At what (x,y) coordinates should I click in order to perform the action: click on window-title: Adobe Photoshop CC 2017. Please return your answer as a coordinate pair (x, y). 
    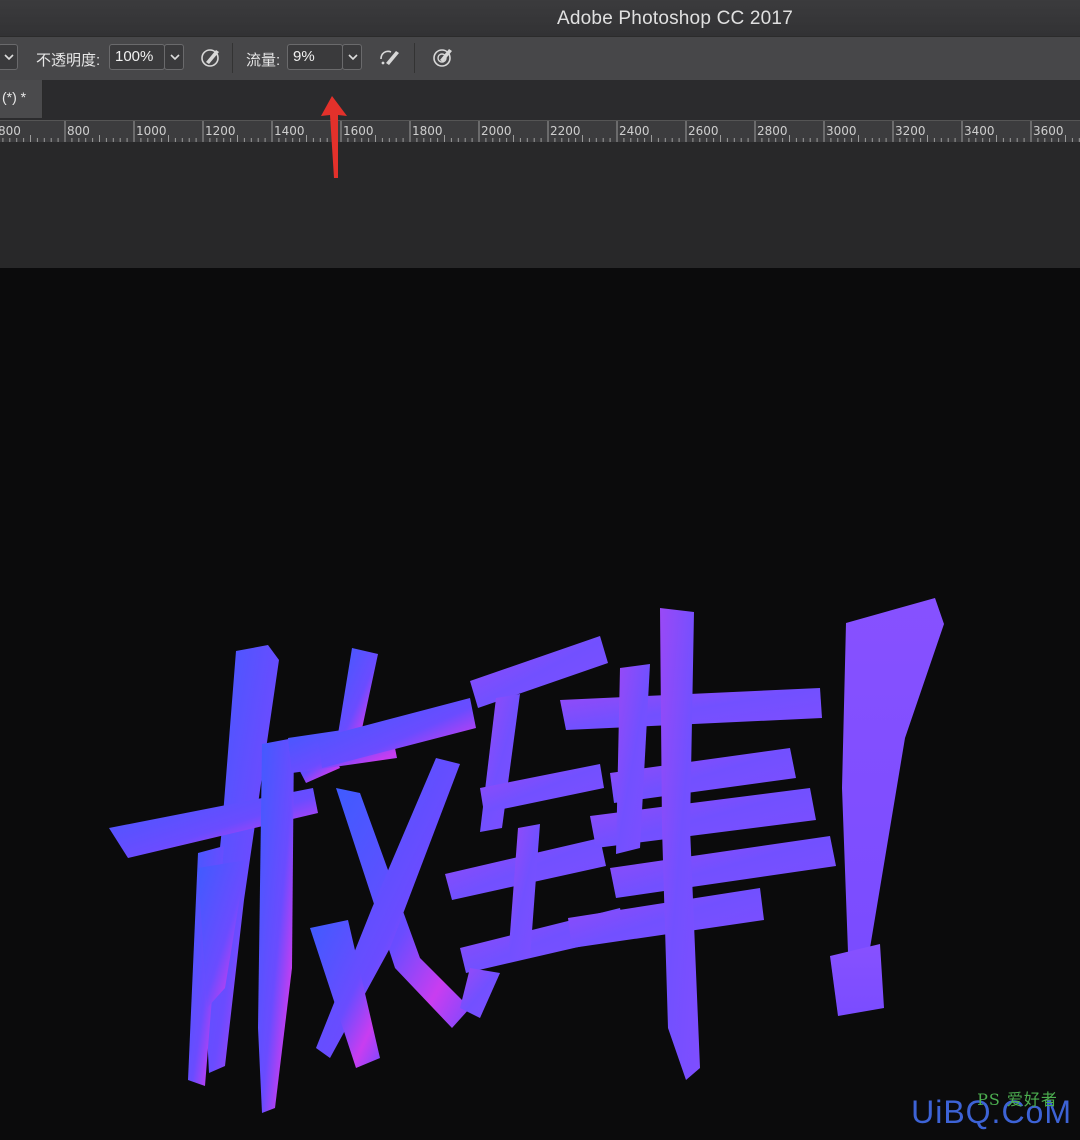
    Looking at the image, I should click on (675, 18).